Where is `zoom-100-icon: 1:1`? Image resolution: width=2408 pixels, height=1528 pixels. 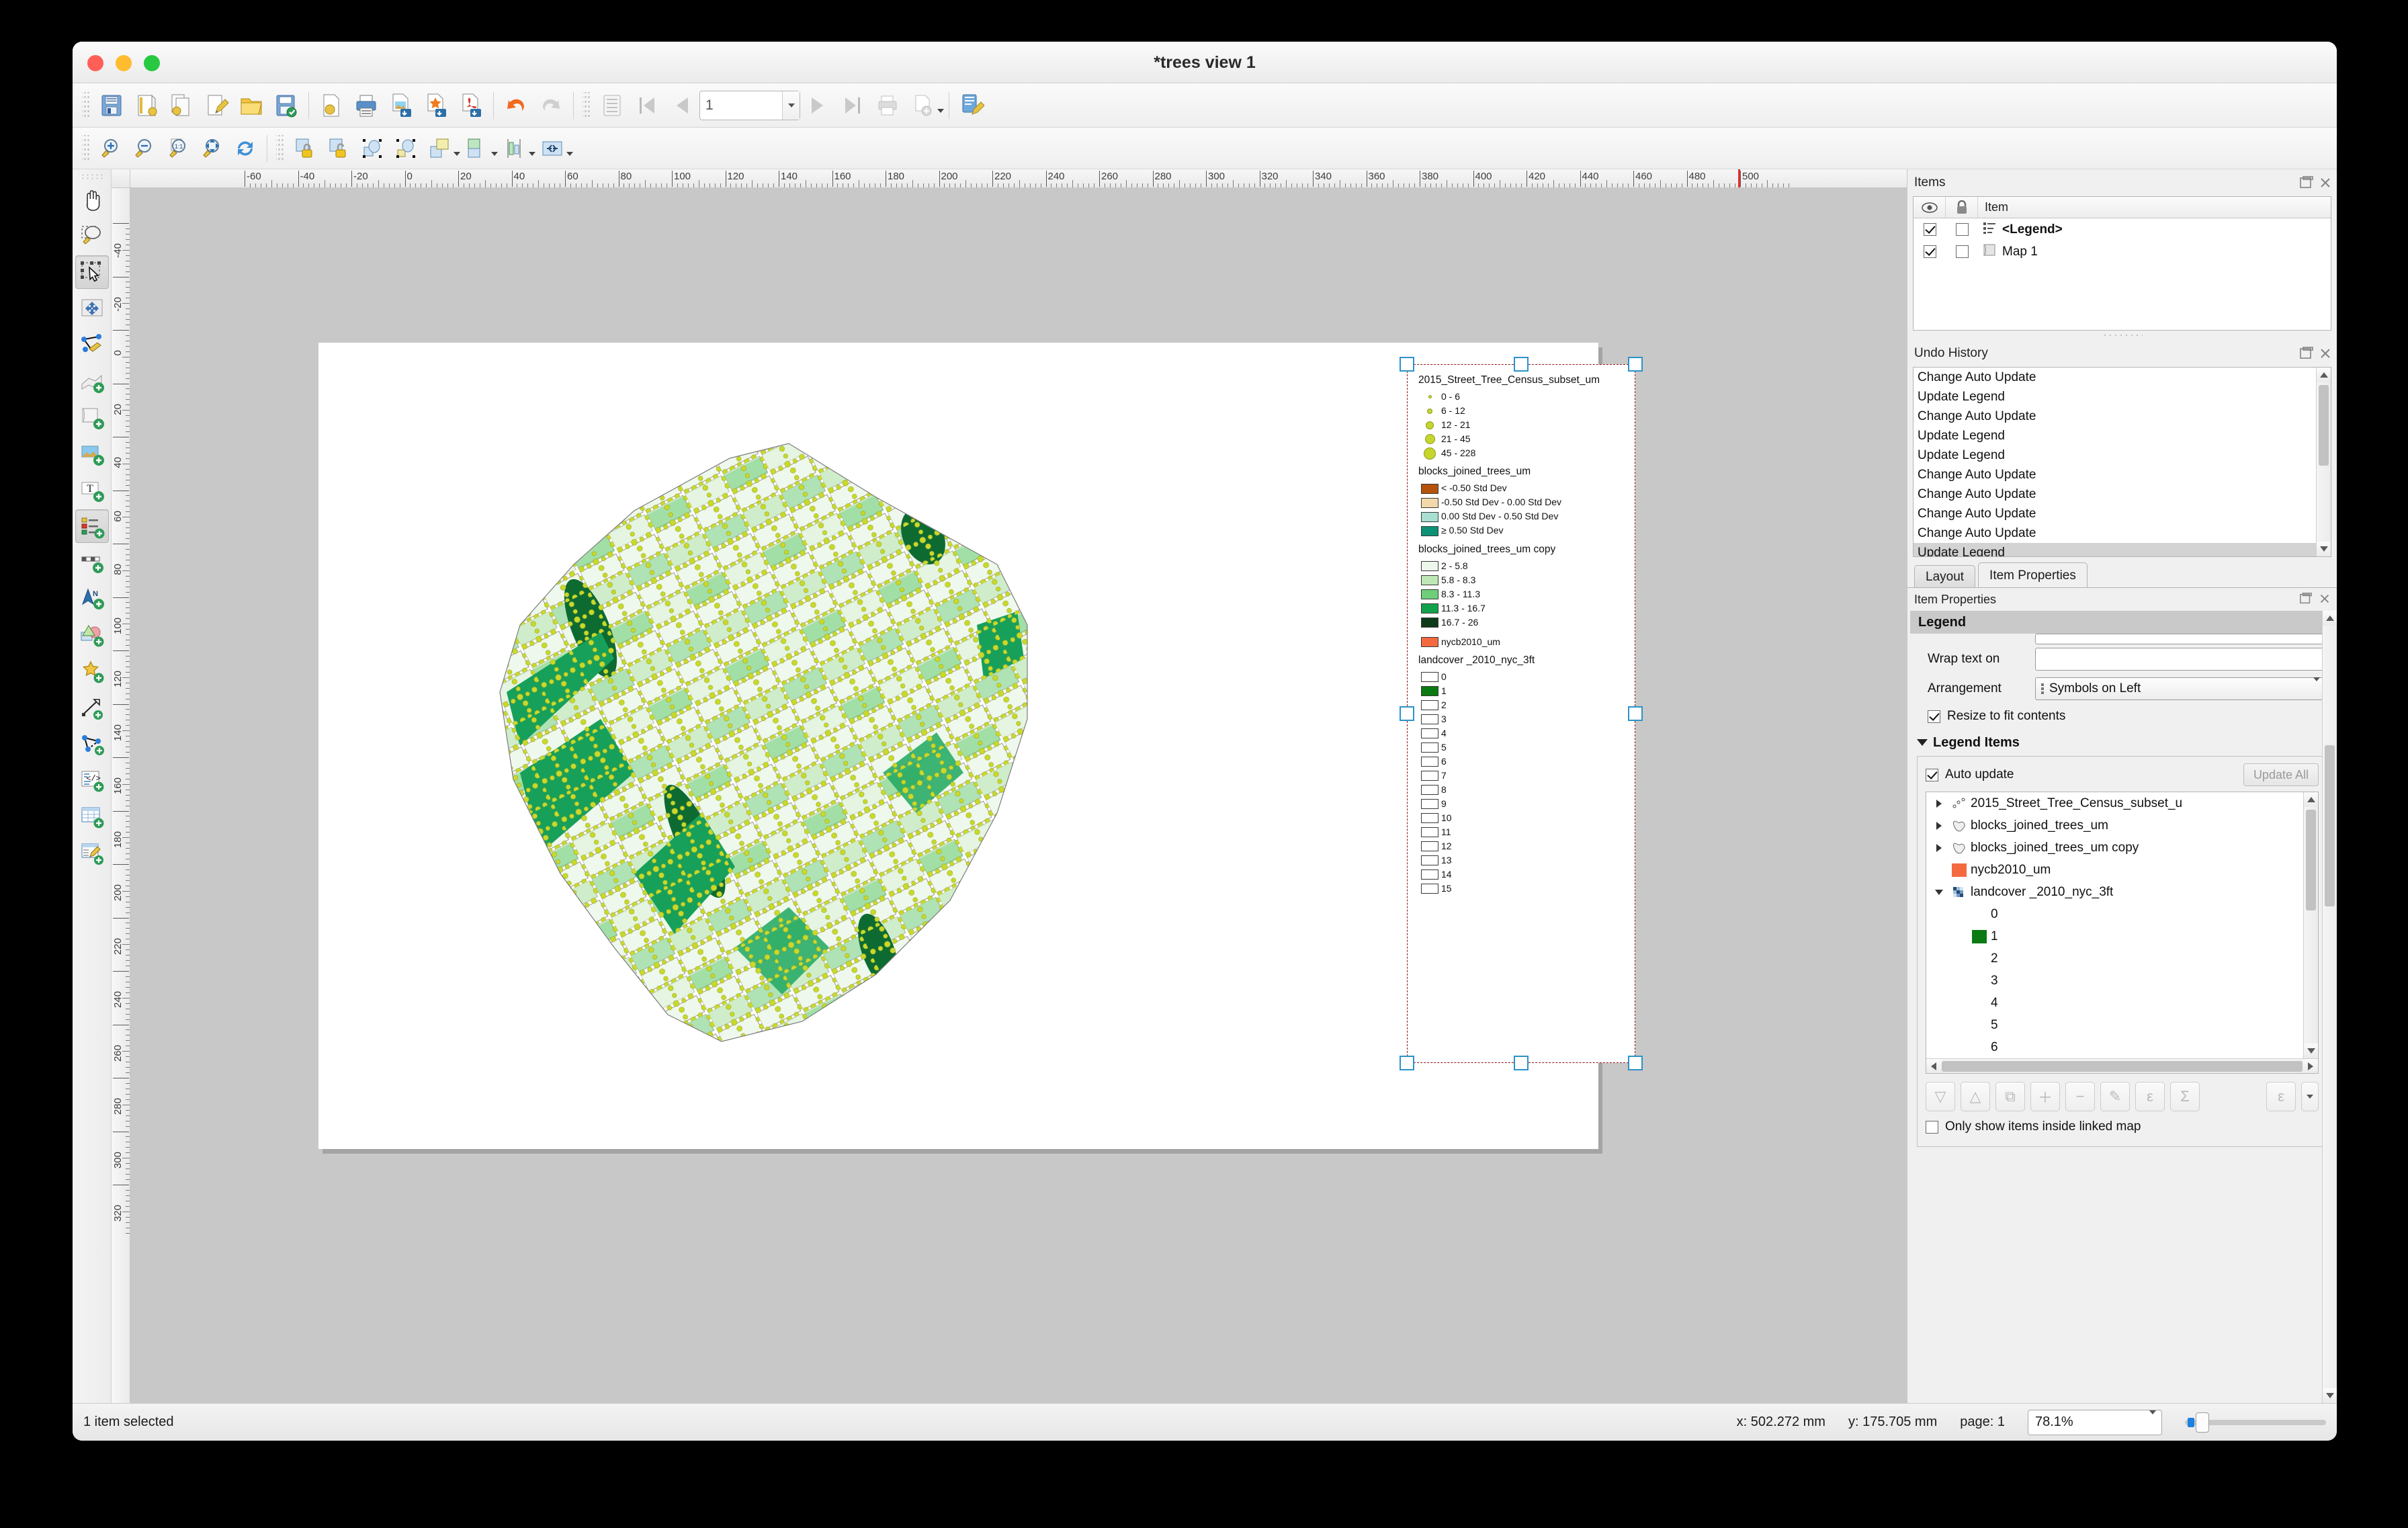
zoom-100-icon: 1:1 is located at coordinates (178, 148).